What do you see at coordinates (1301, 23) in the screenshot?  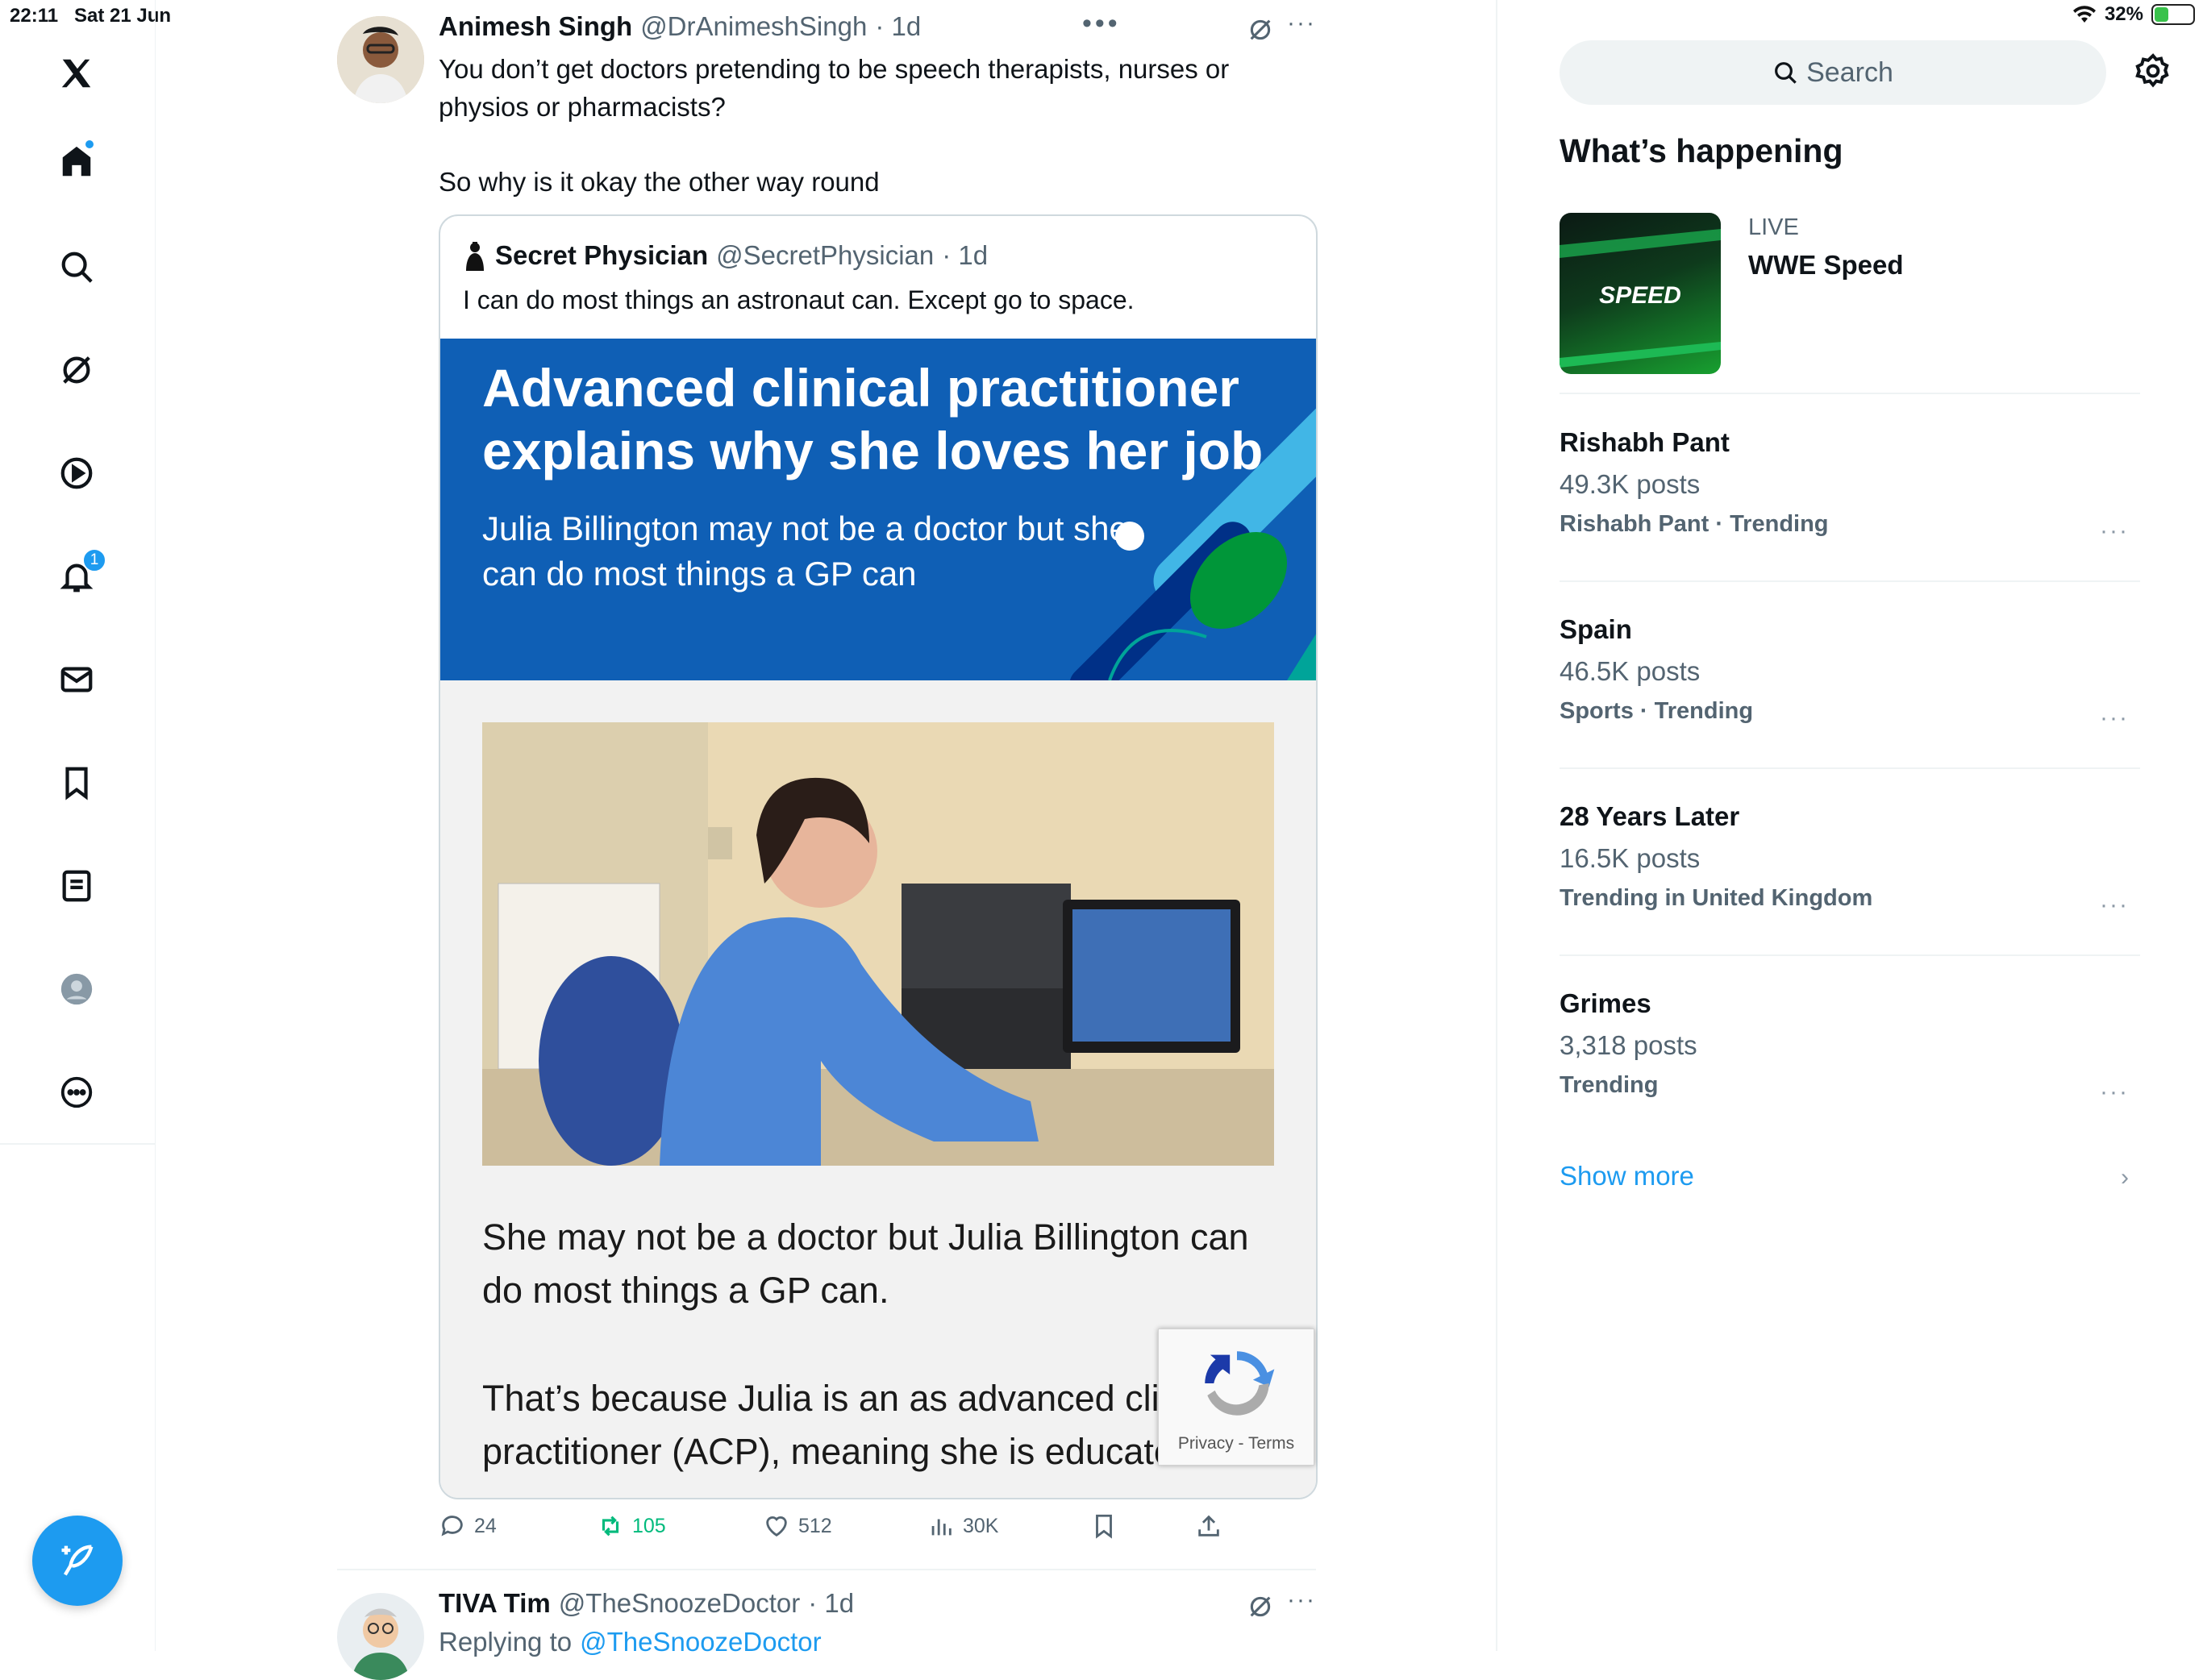 I see `tweet-more-icon: ···` at bounding box center [1301, 23].